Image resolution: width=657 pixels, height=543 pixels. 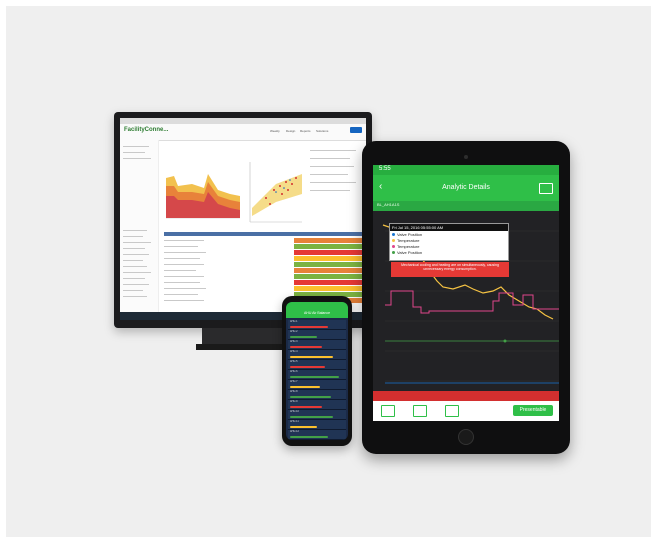 I want to click on list-item-label: AHU-10, so click(x=294, y=411).